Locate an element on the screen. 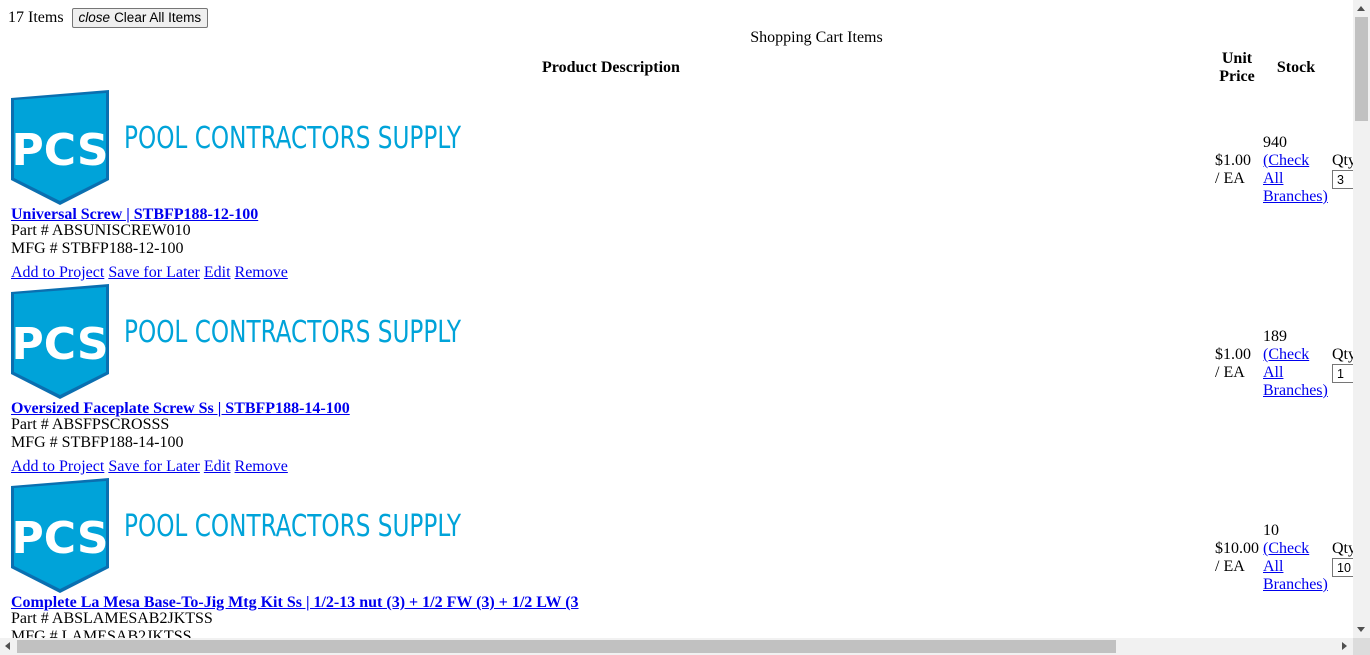  table-caption: Shopping Cart Items is located at coordinates (816, 37).